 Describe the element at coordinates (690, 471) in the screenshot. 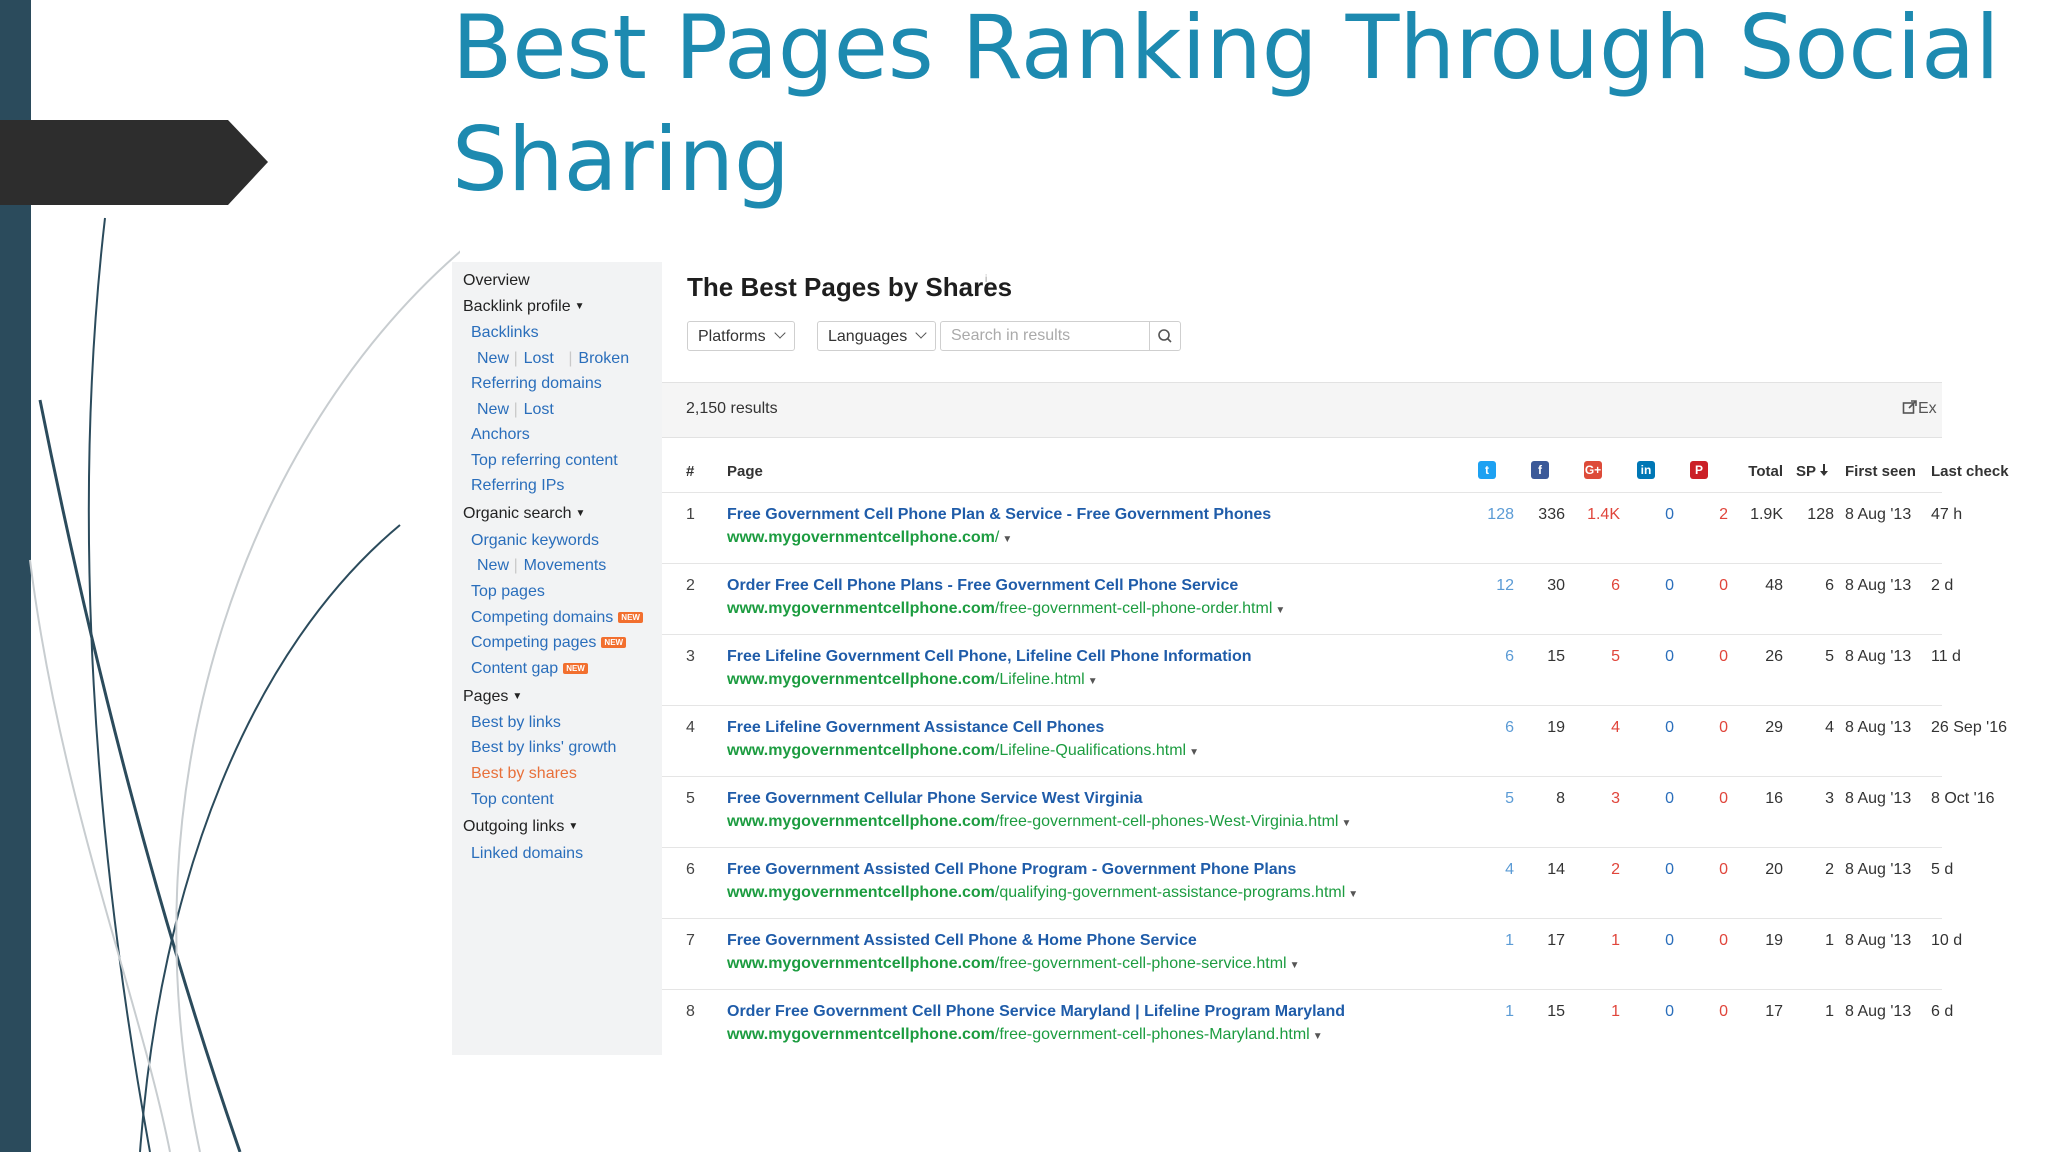

I see `col-header-num: #` at that location.